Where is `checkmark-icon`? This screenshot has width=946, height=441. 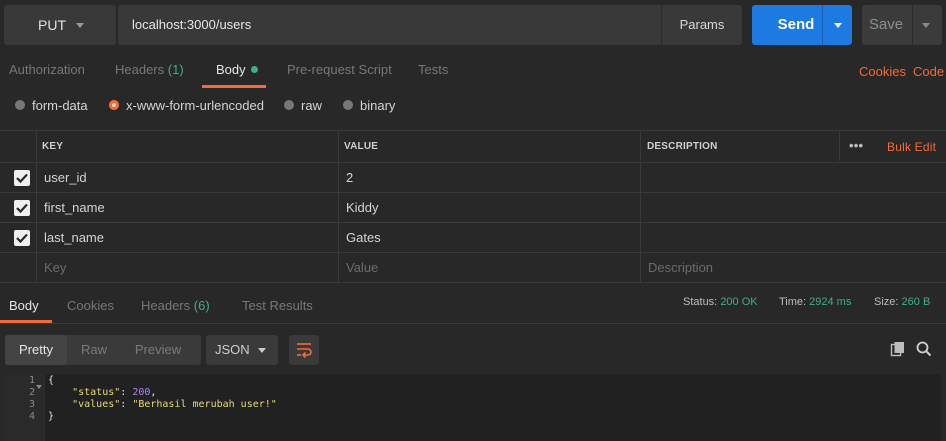
checkmark-icon is located at coordinates (22, 208).